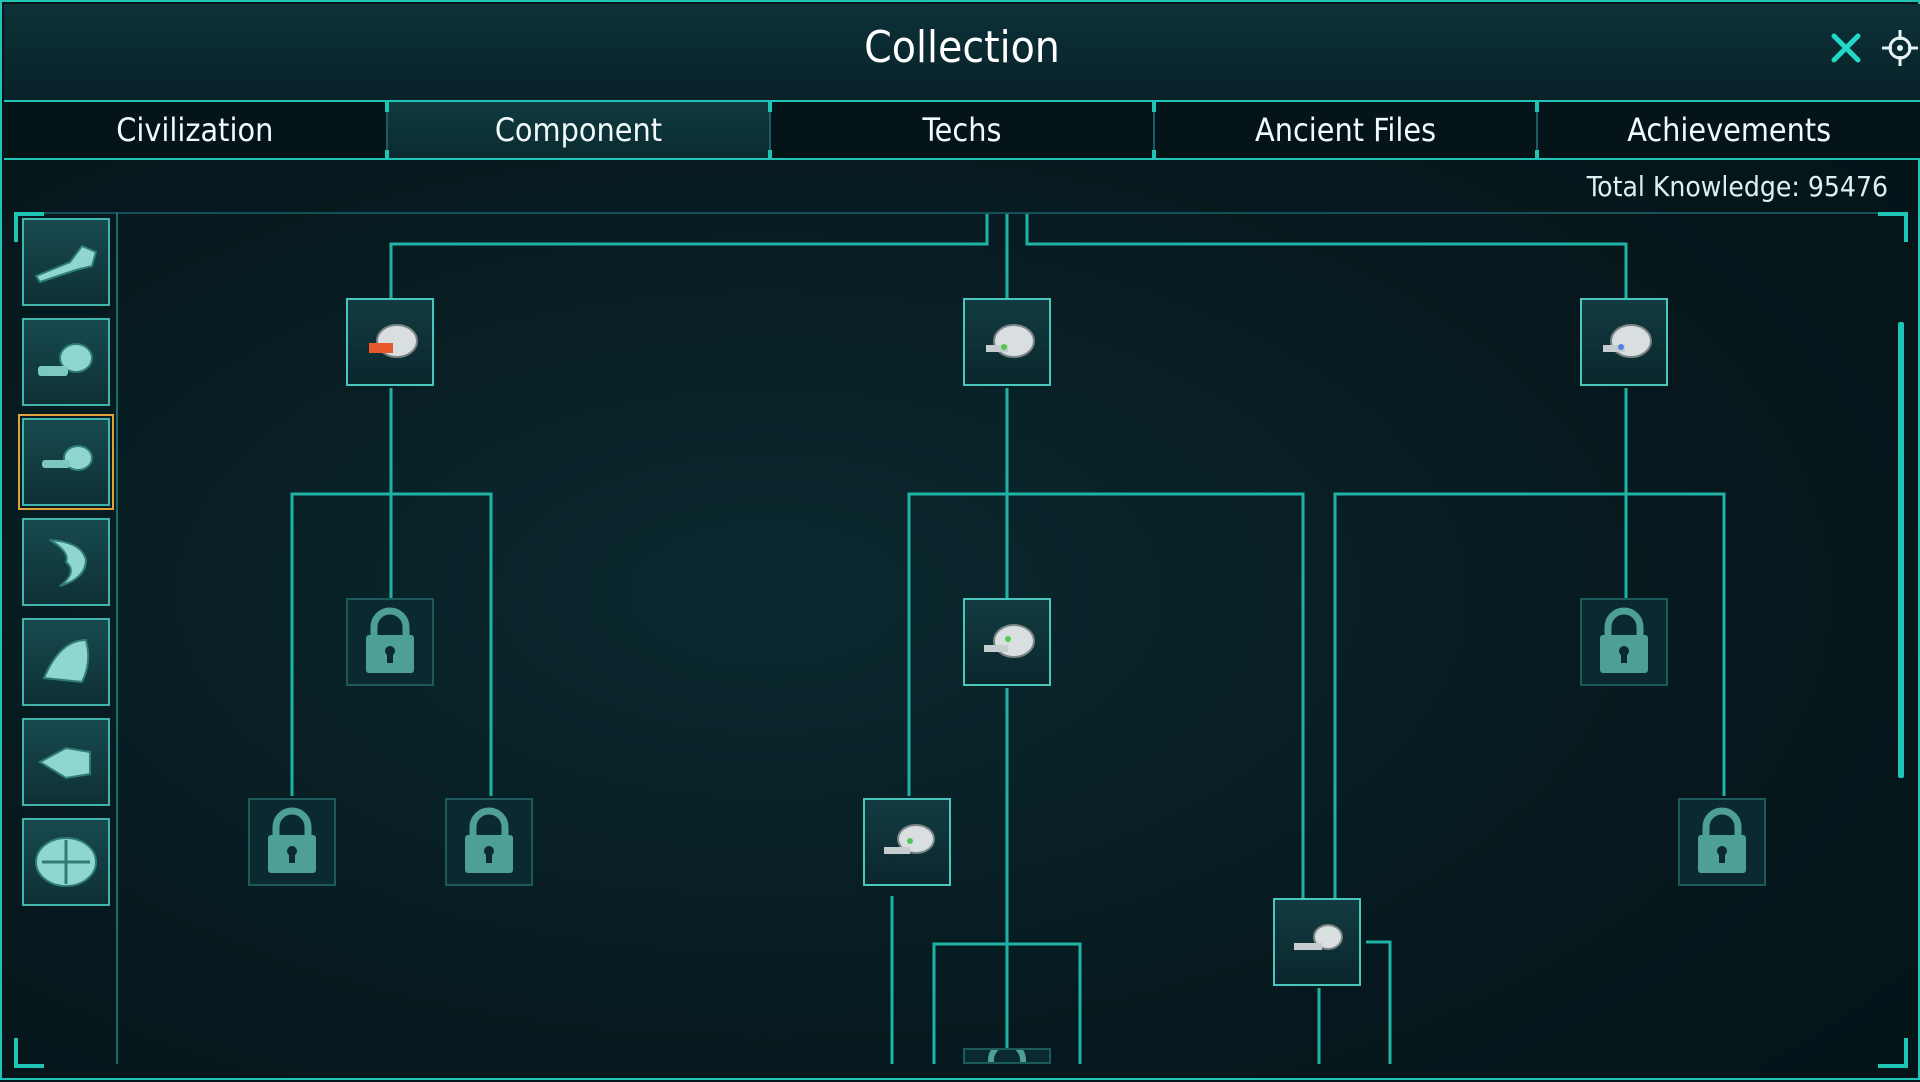  I want to click on window-header: Collection, so click(962, 53).